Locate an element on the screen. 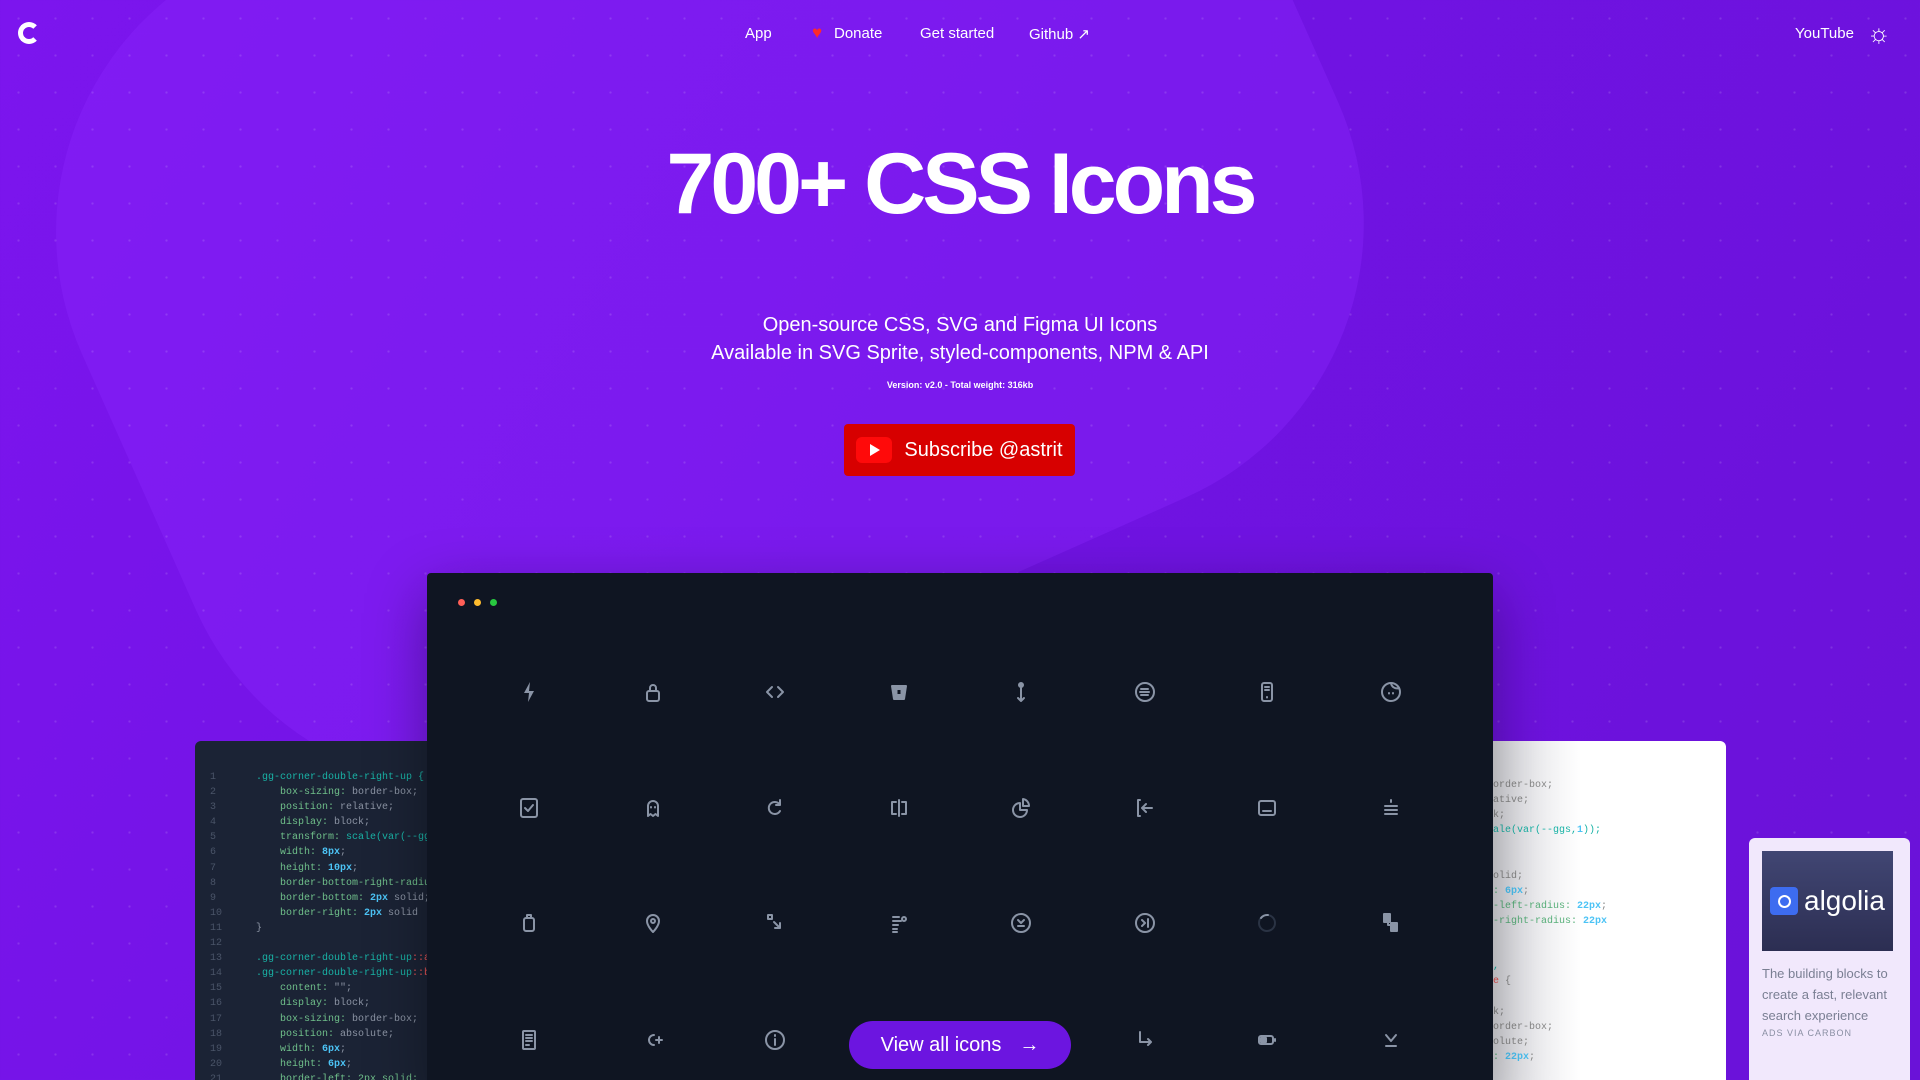  log-in-icon is located at coordinates (1145, 808).